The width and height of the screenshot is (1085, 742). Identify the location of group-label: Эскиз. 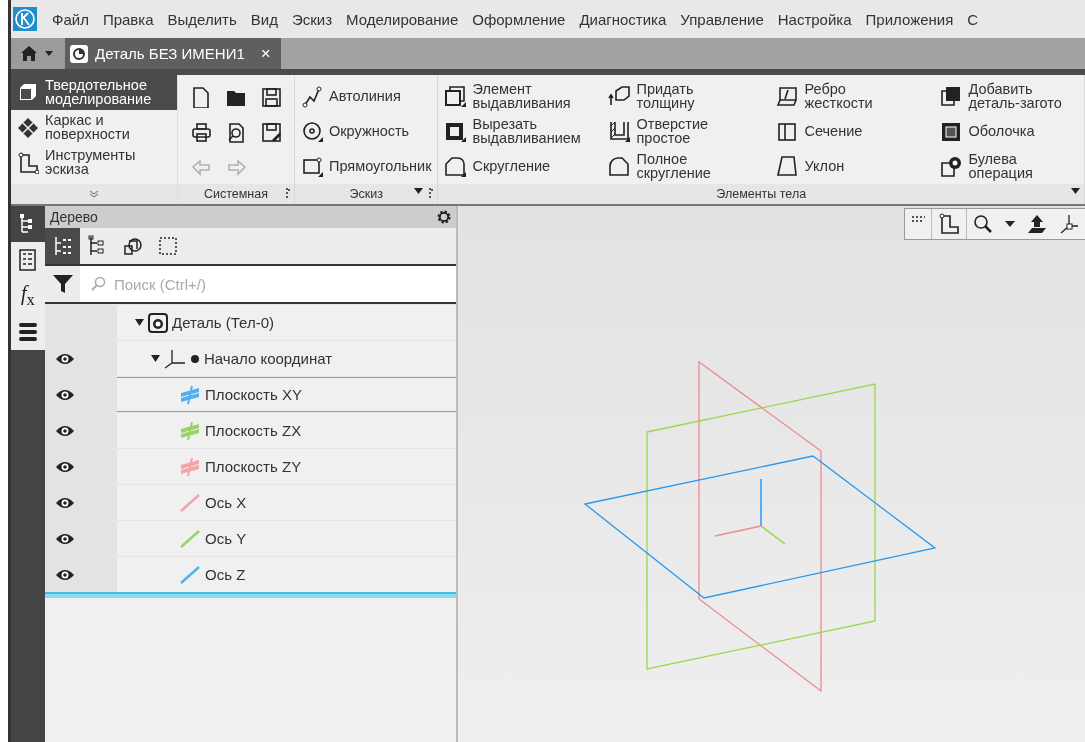
(366, 194).